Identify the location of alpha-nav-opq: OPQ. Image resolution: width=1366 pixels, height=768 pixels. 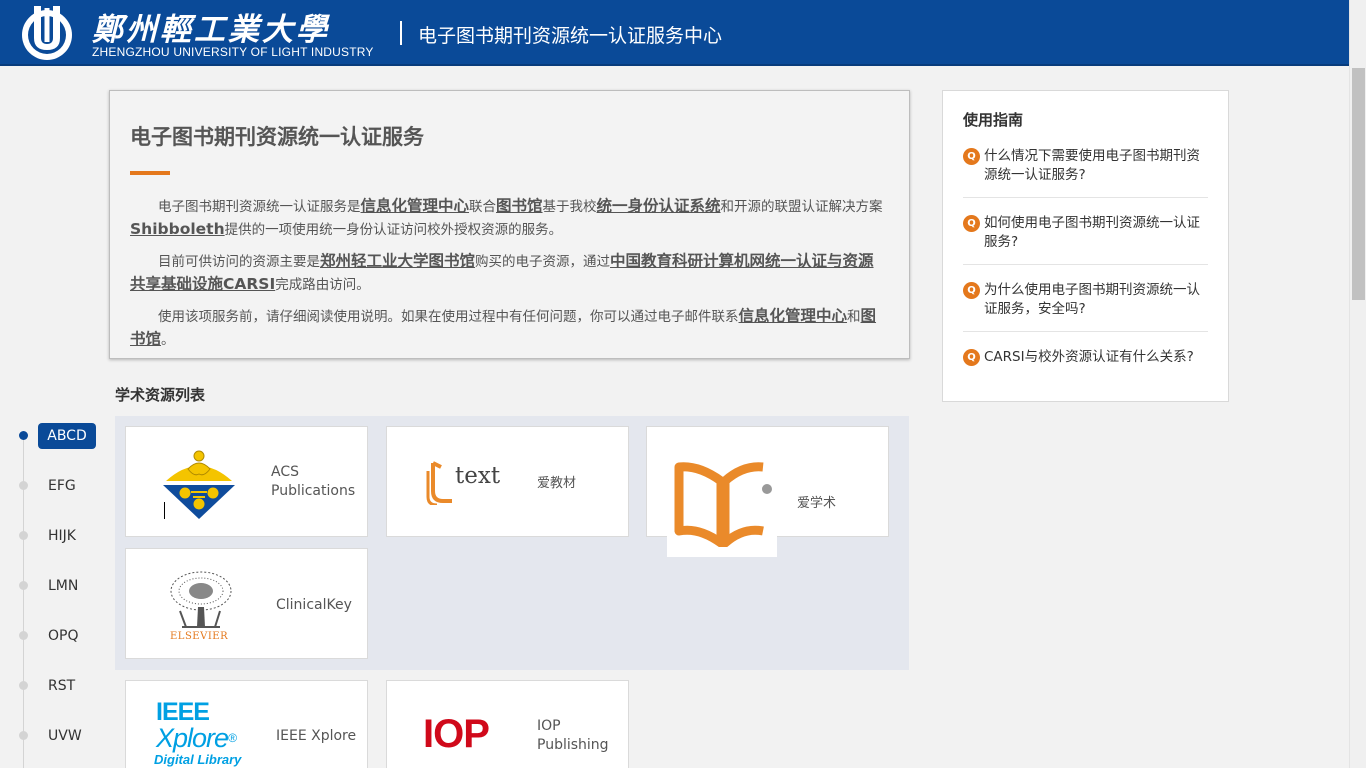
(52, 636).